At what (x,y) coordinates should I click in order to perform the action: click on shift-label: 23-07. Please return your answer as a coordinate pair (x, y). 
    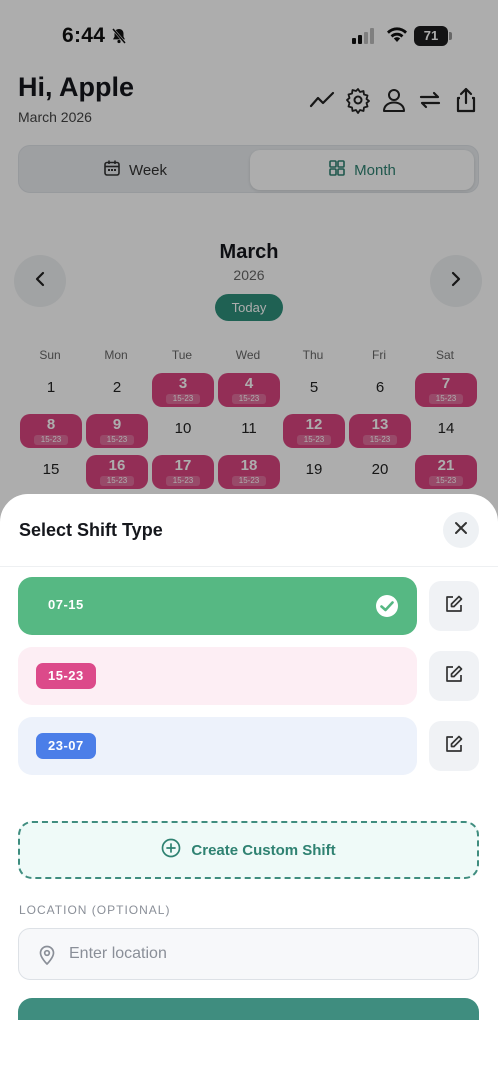
    Looking at the image, I should click on (66, 746).